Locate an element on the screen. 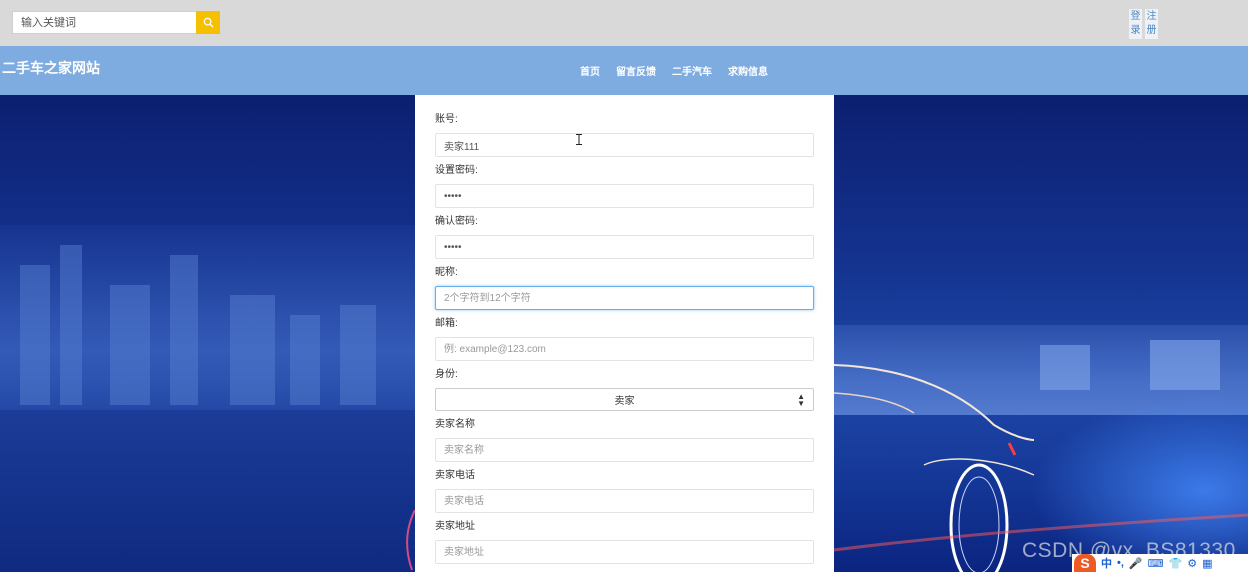 The image size is (1248, 572). login-link: 登录 is located at coordinates (1135, 24).